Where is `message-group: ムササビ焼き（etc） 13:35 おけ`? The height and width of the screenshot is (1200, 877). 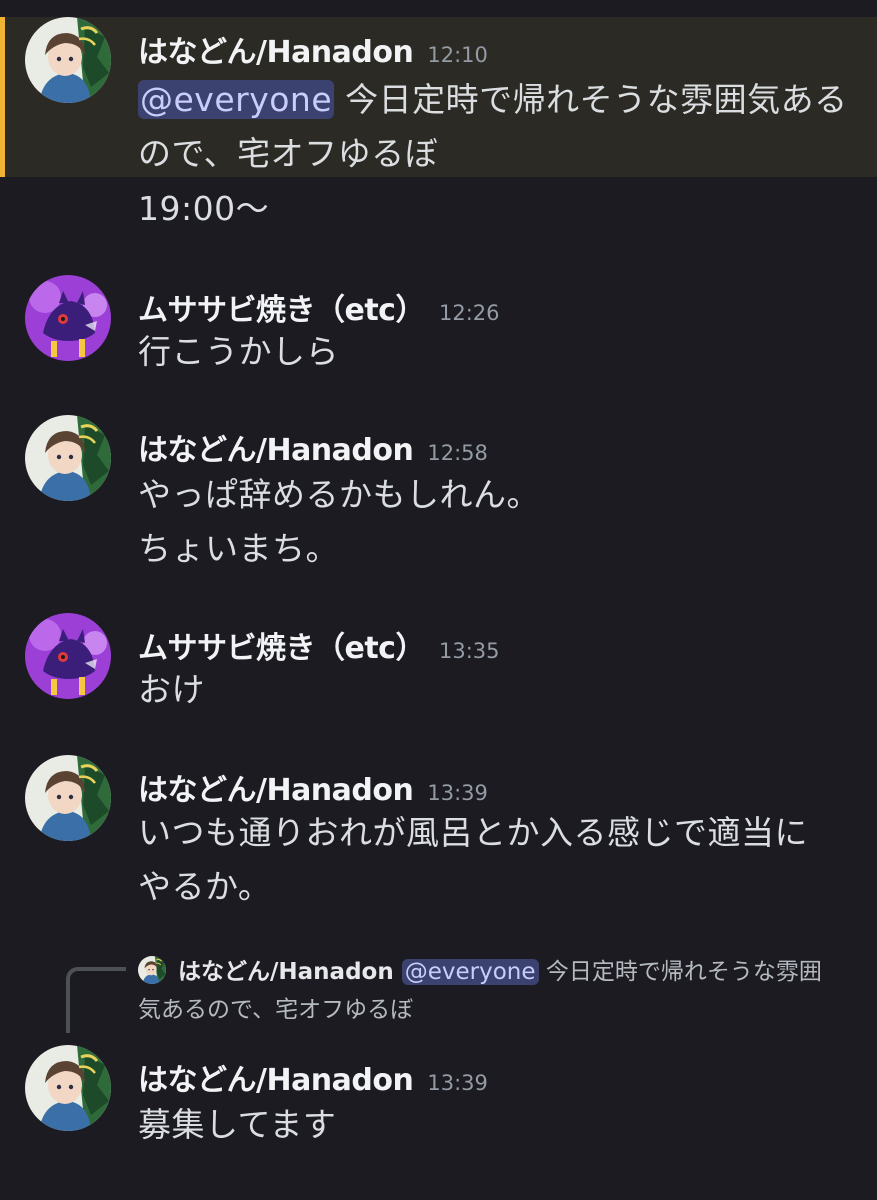
message-group: ムササビ焼き（etc） 13:35 おけ is located at coordinates (438, 663).